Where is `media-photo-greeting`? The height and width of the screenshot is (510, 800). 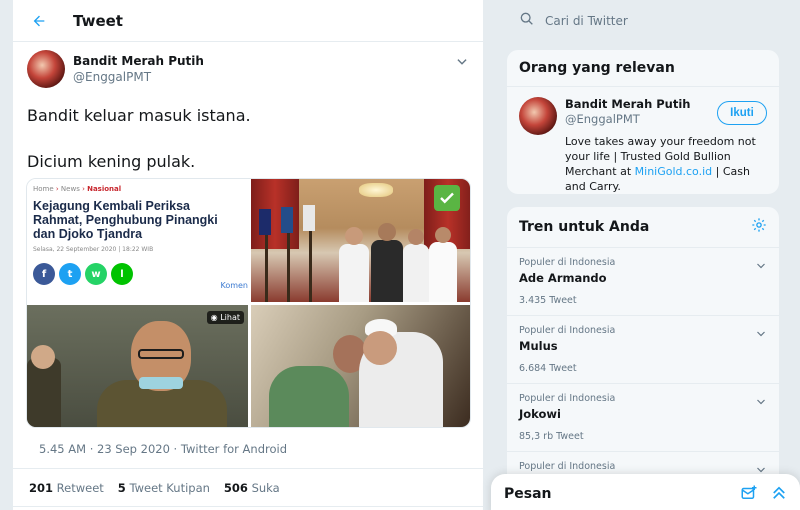
media-photo-greeting is located at coordinates (360, 366).